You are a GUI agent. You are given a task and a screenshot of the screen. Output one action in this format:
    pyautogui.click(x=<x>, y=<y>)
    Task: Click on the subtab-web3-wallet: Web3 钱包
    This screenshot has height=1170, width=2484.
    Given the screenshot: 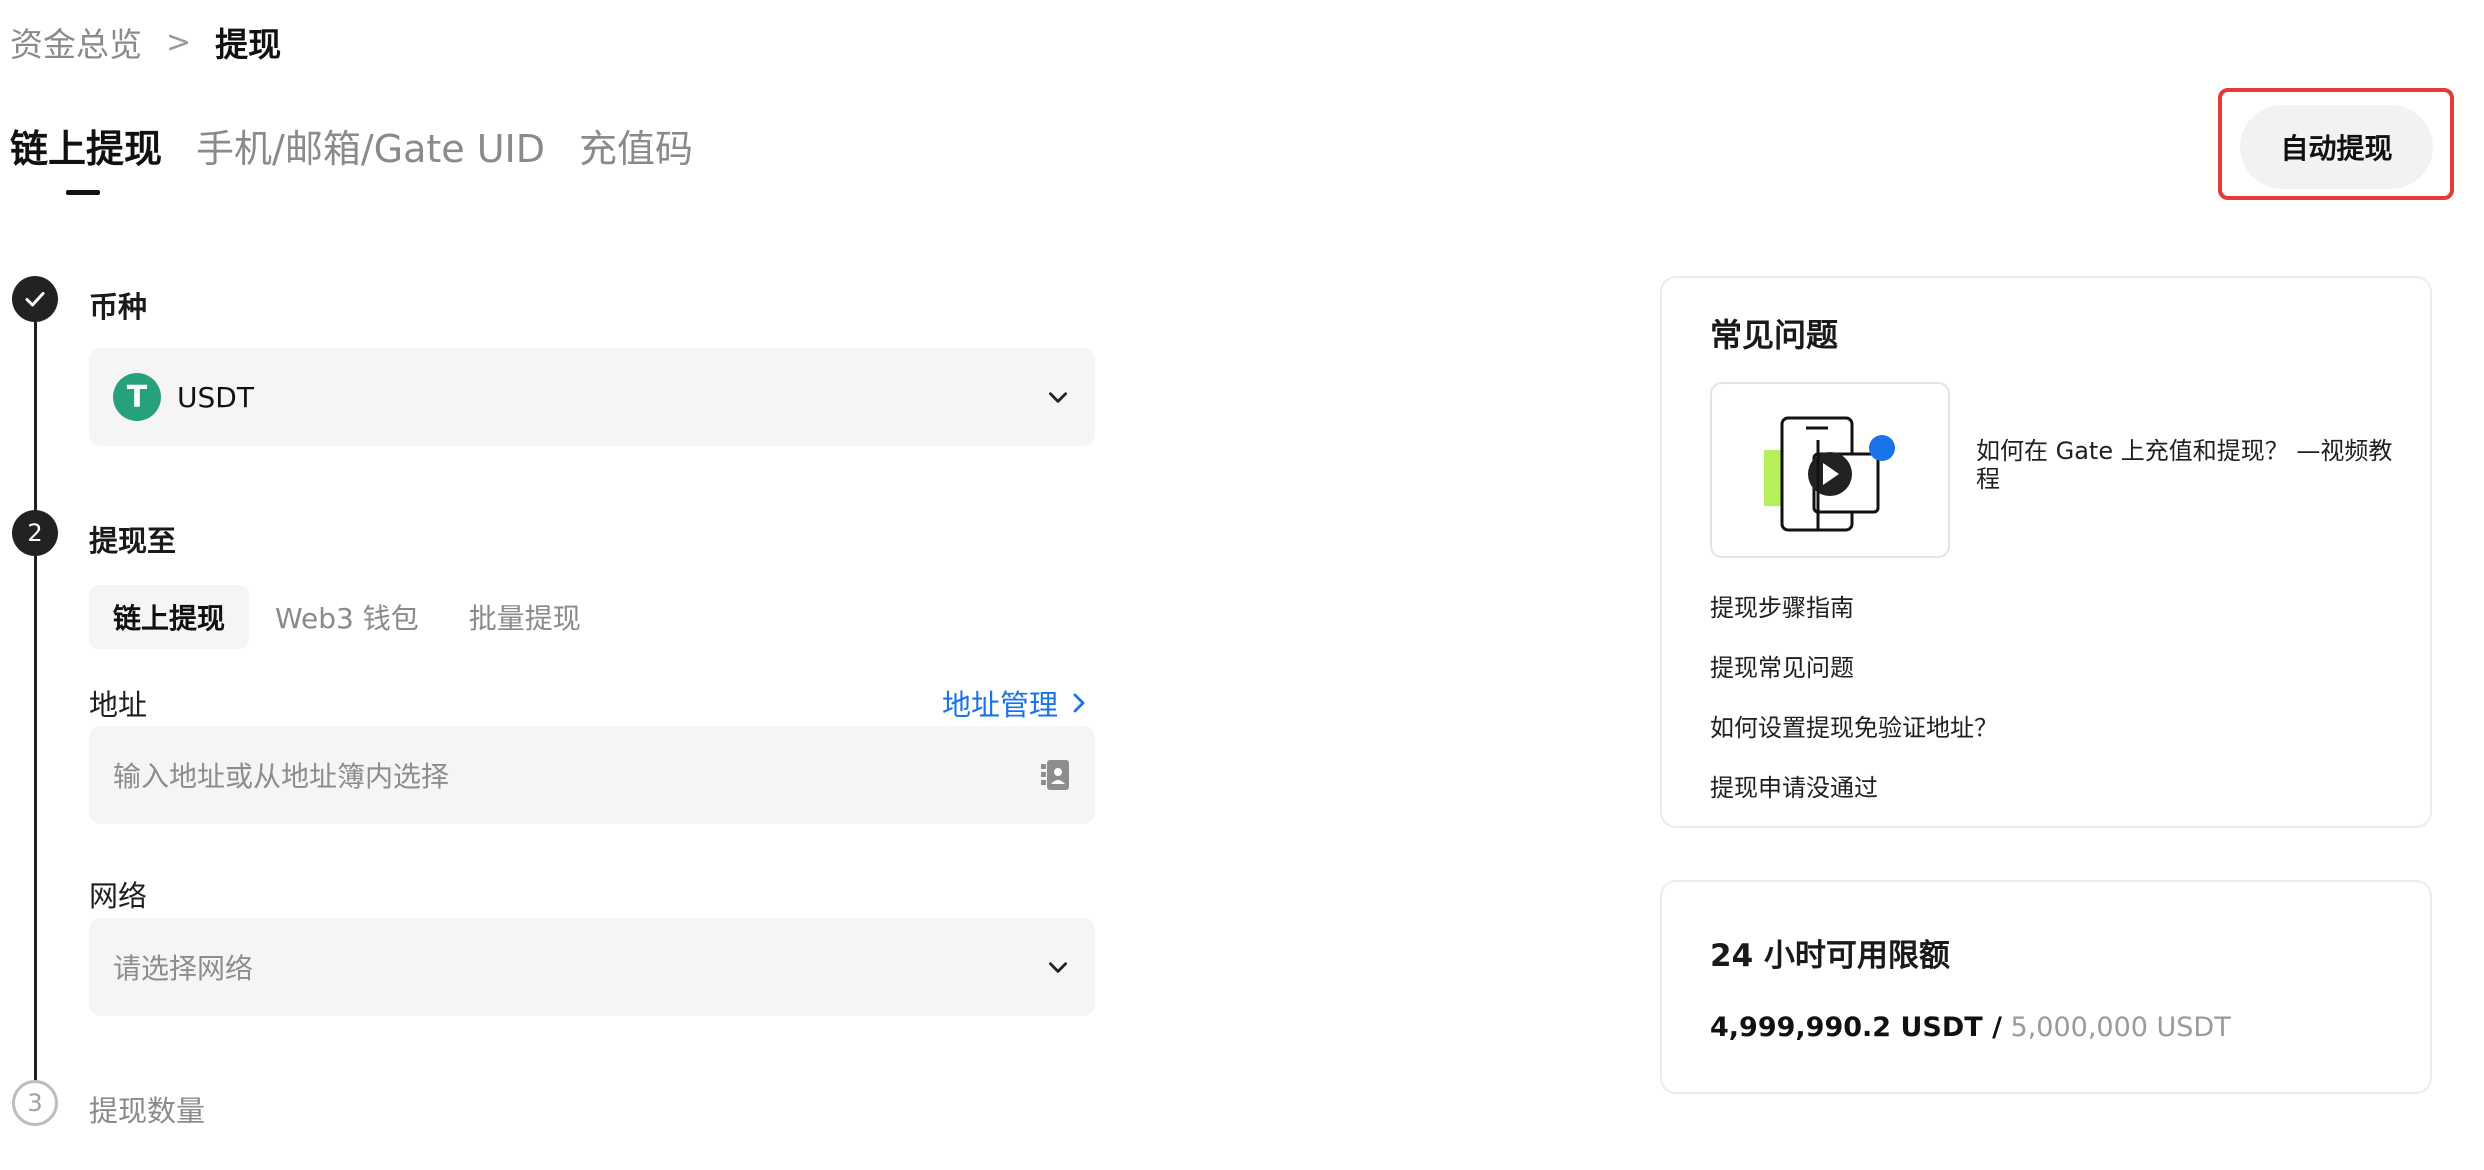 What is the action you would take?
    pyautogui.click(x=347, y=617)
    